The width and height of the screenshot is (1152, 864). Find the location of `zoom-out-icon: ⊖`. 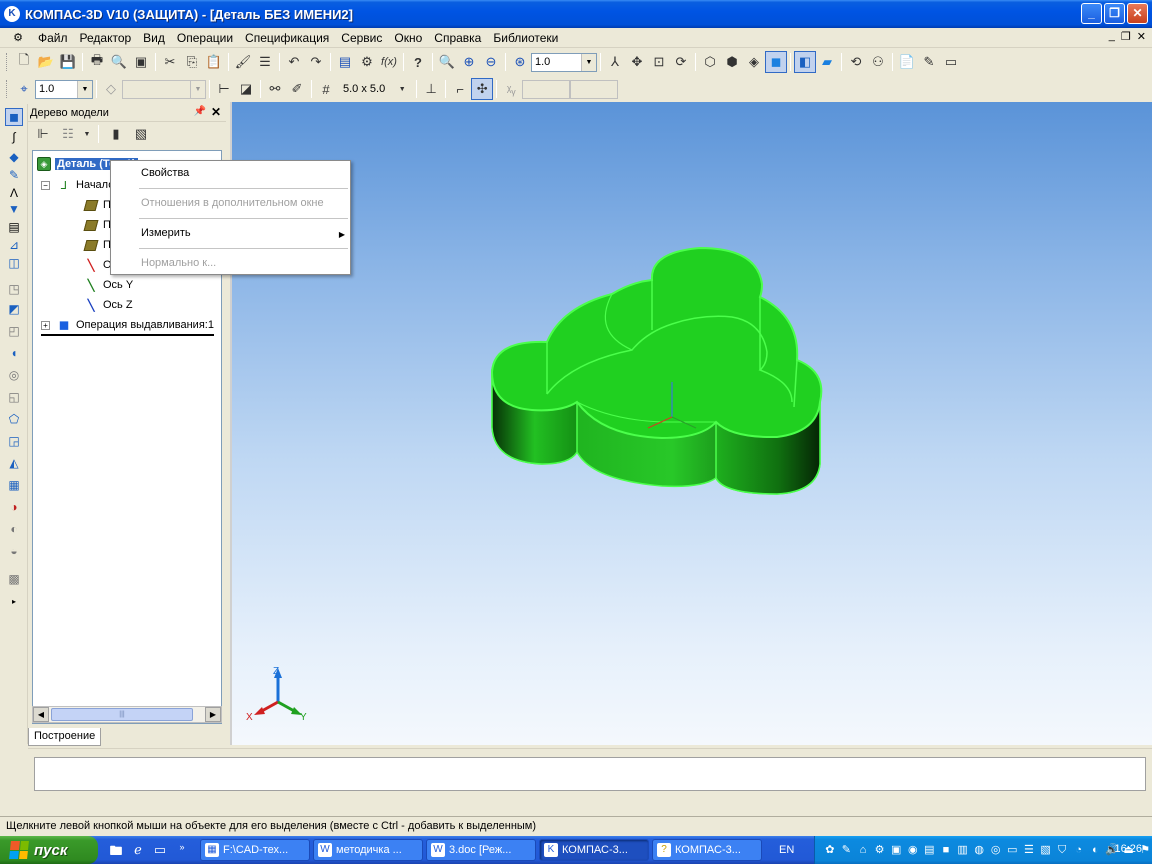

zoom-out-icon: ⊖ is located at coordinates (491, 62).